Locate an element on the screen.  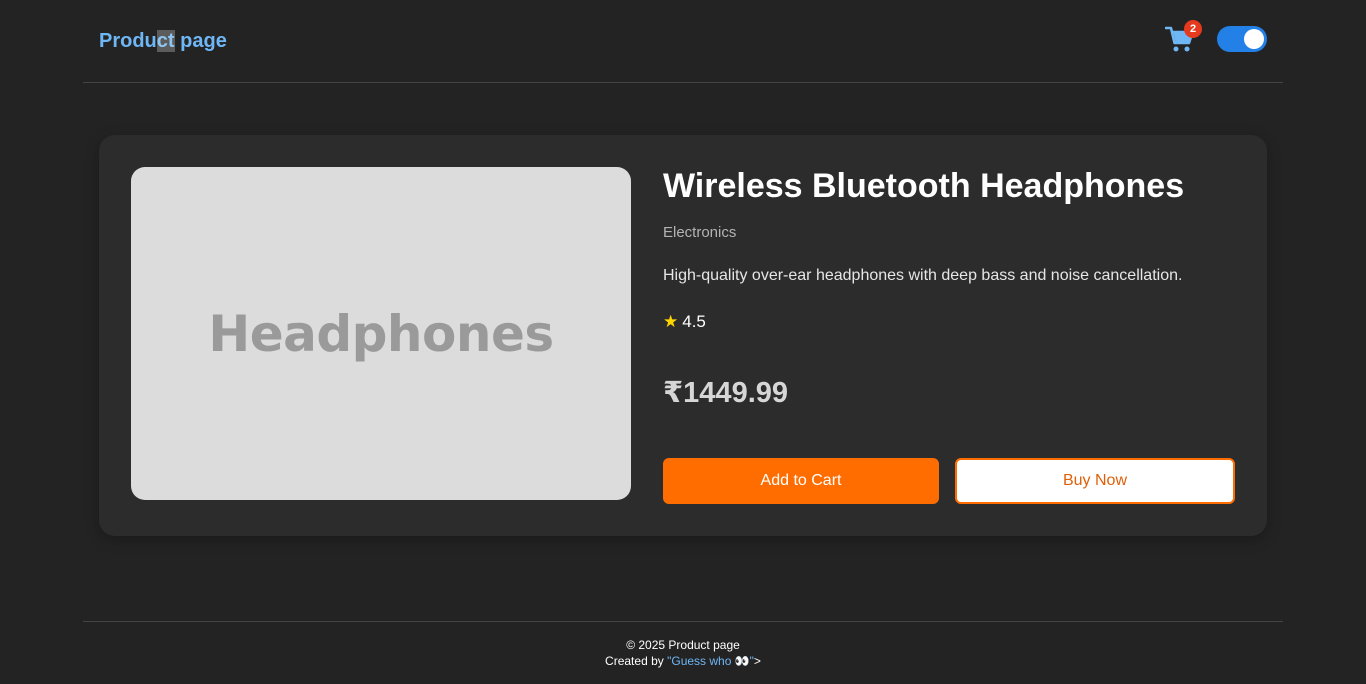
star-icon: ★ is located at coordinates (671, 321).